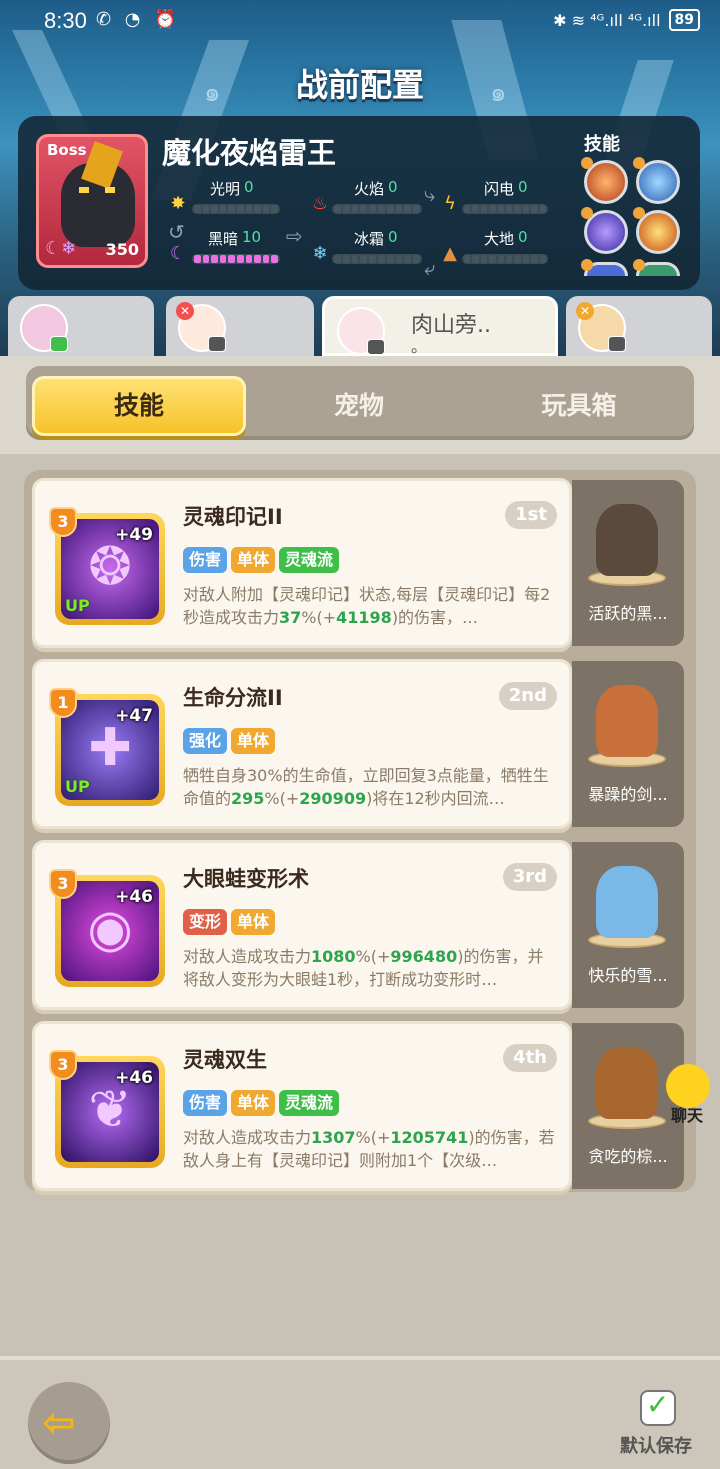 The height and width of the screenshot is (1469, 720). What do you see at coordinates (499, 189) in the screenshot?
I see `stat-label: 闪电` at bounding box center [499, 189].